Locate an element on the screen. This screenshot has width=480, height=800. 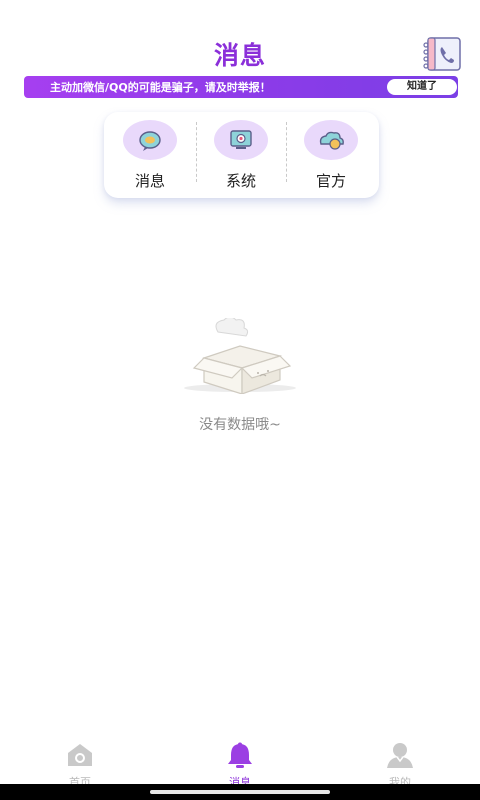
category-official: 官方 is located at coordinates (331, 156).